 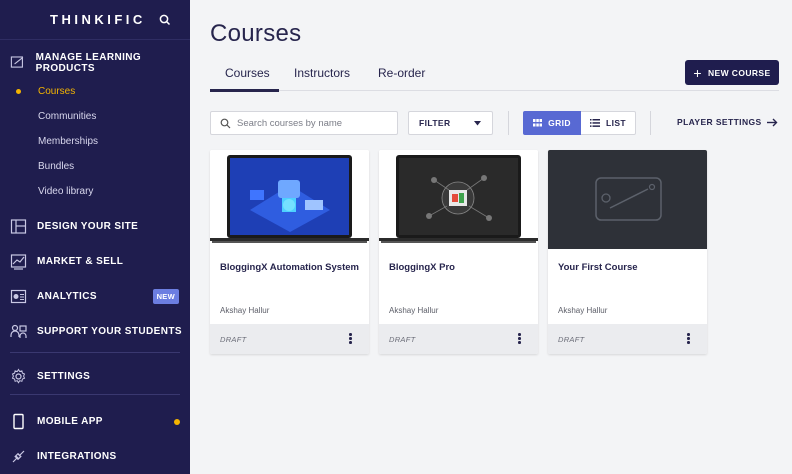 I want to click on sidebar-header: THINKIFIC, so click(x=95, y=20).